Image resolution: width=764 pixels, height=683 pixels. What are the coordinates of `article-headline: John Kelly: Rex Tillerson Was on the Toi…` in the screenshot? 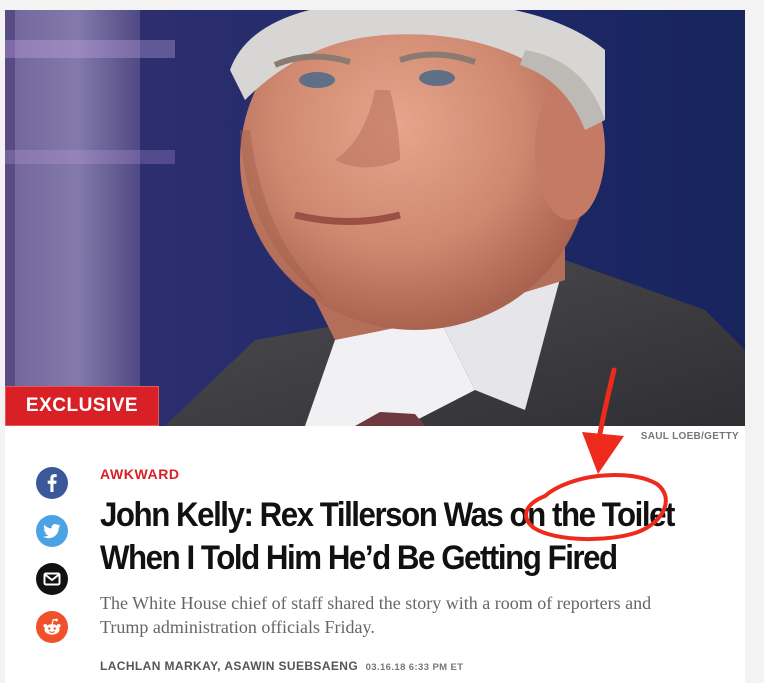 It's located at (394, 537).